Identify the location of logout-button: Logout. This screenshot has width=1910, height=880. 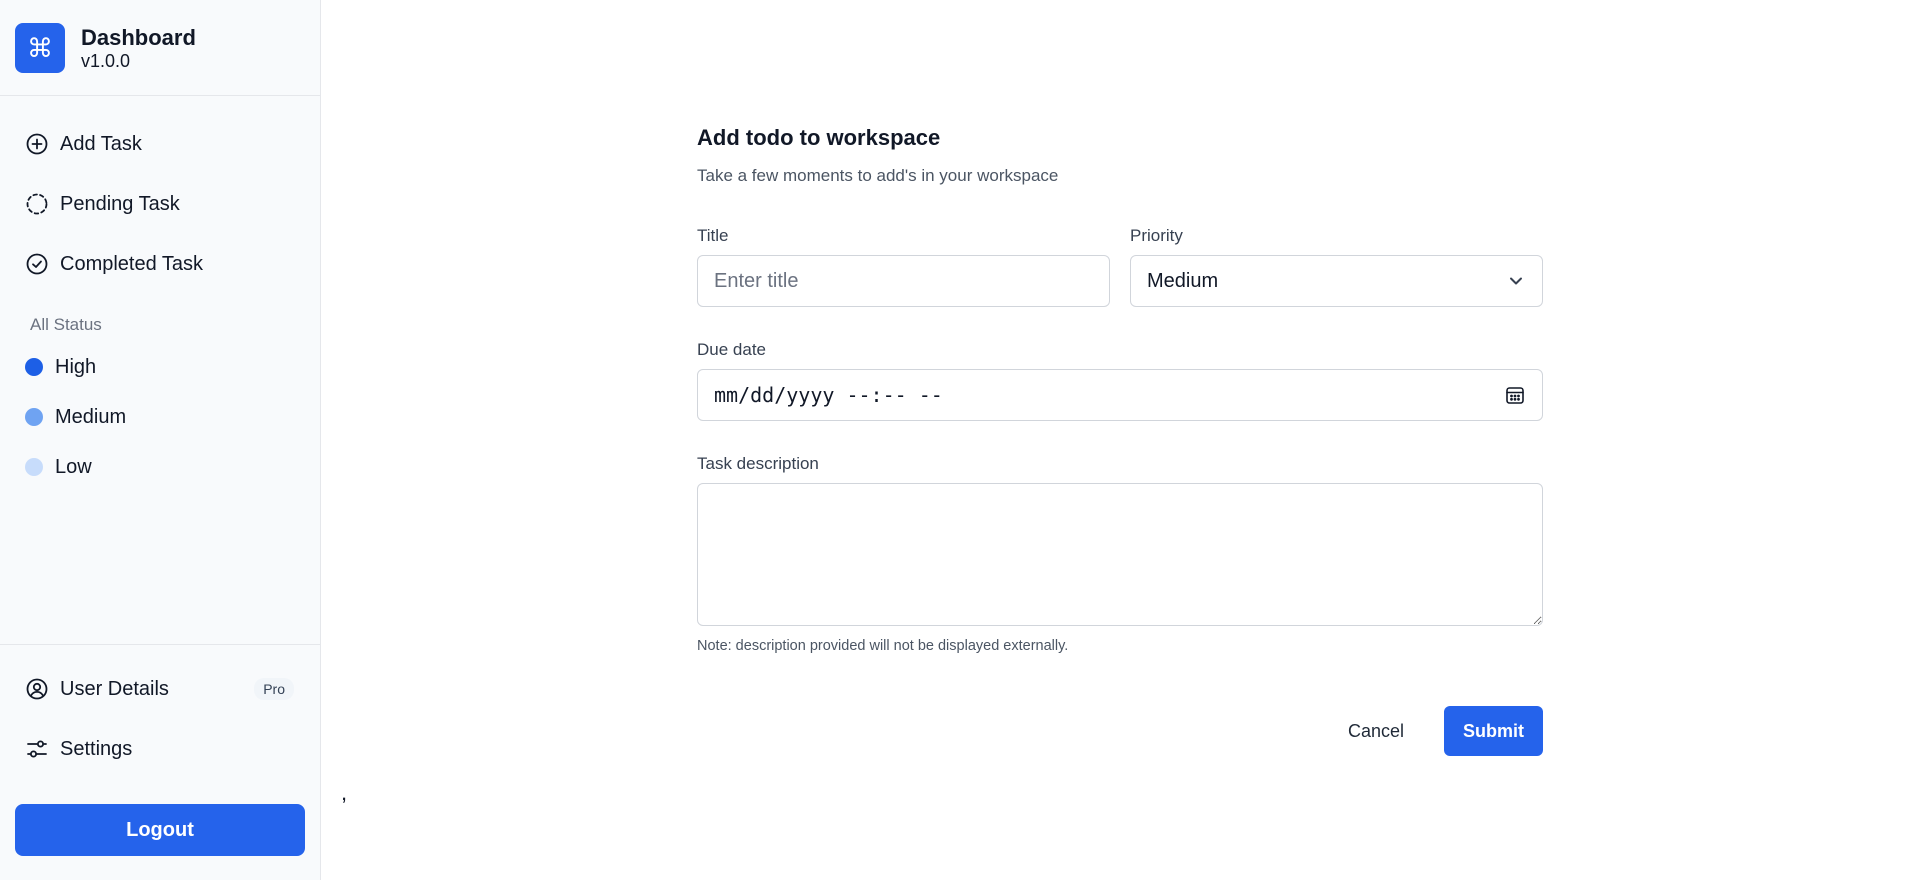
(160, 830).